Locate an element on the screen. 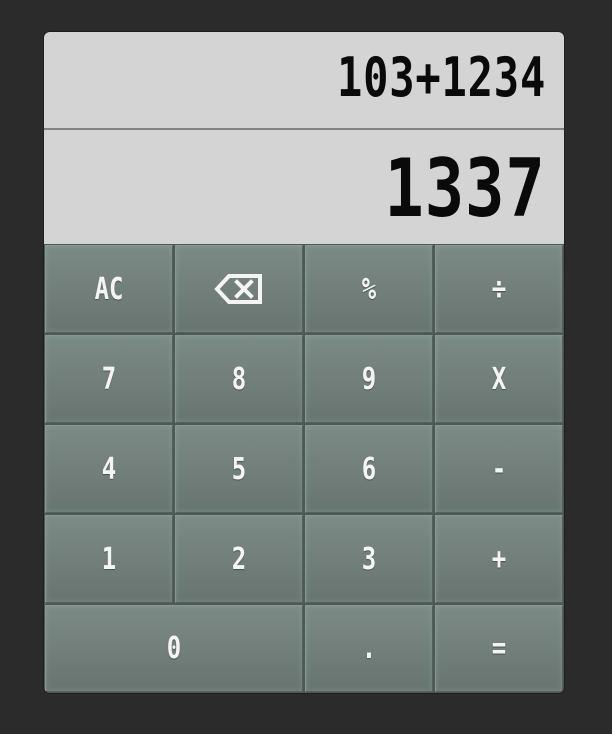 This screenshot has height=734, width=612. digit-6-button: 6 is located at coordinates (369, 469).